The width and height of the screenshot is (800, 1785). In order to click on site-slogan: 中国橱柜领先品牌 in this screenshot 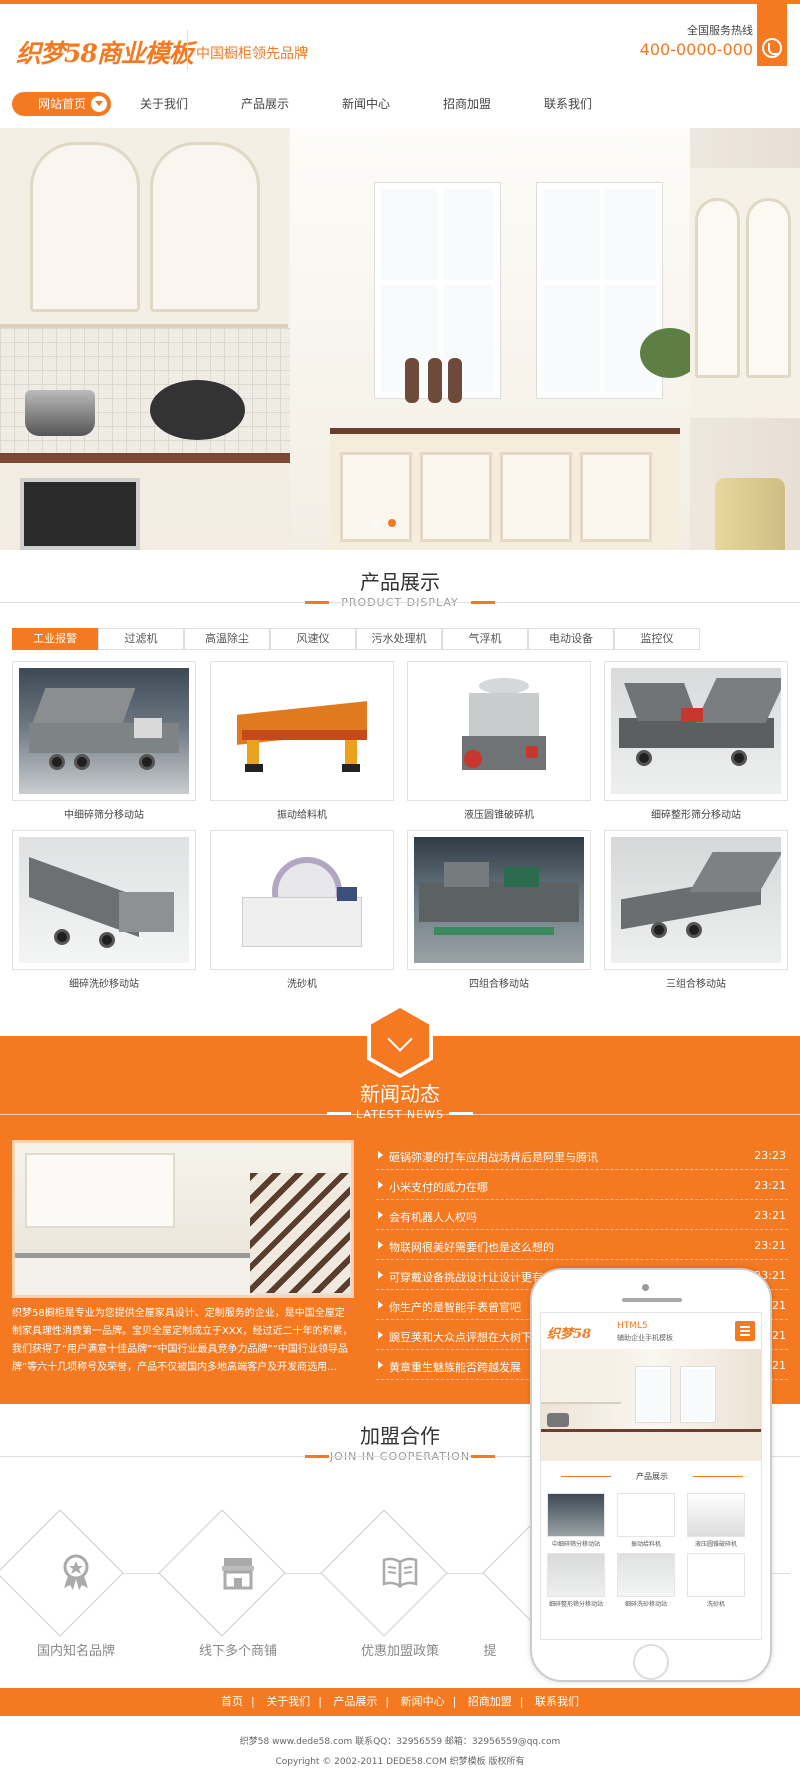, I will do `click(252, 54)`.